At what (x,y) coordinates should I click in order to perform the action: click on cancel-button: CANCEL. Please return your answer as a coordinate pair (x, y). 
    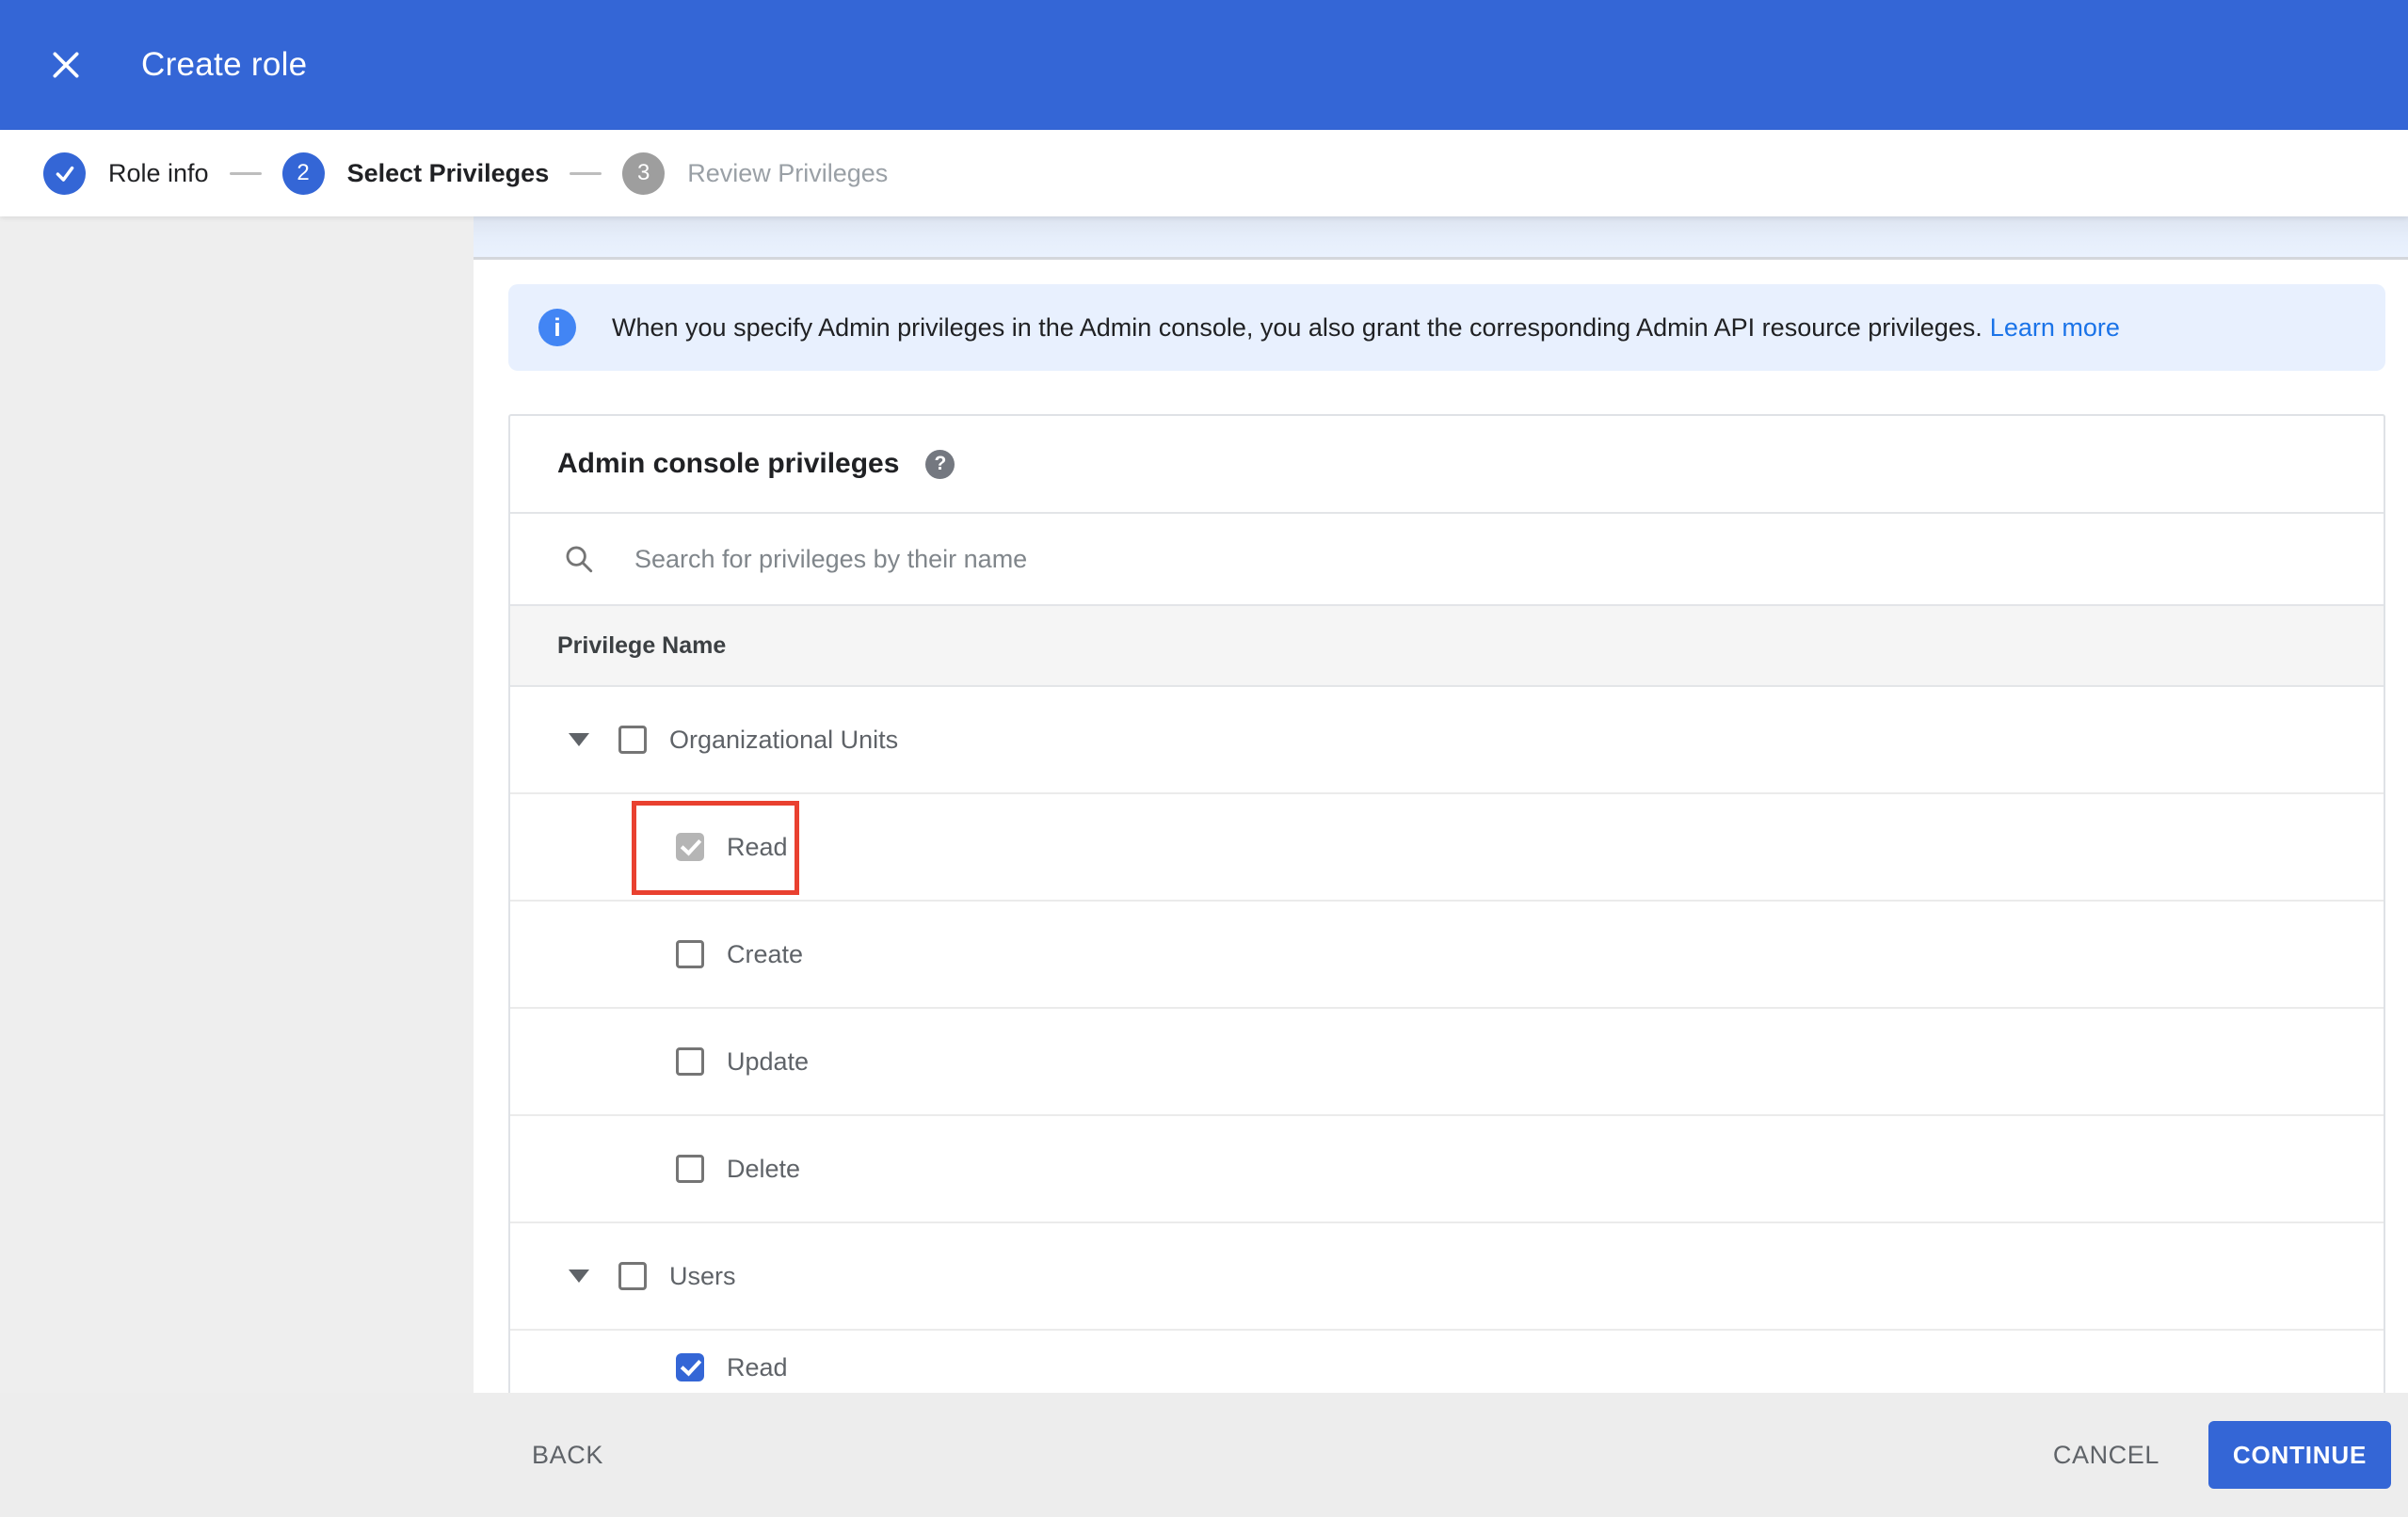
    Looking at the image, I should click on (2106, 1455).